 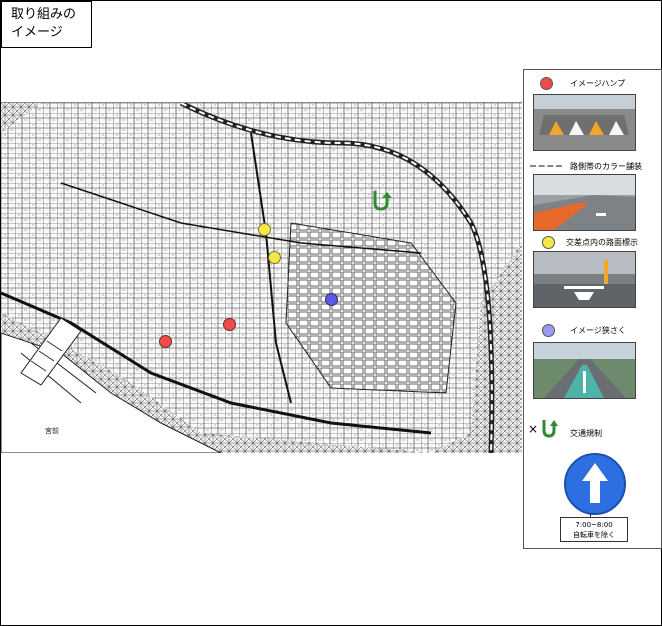 I want to click on dashed-line-icon, so click(x=546, y=166).